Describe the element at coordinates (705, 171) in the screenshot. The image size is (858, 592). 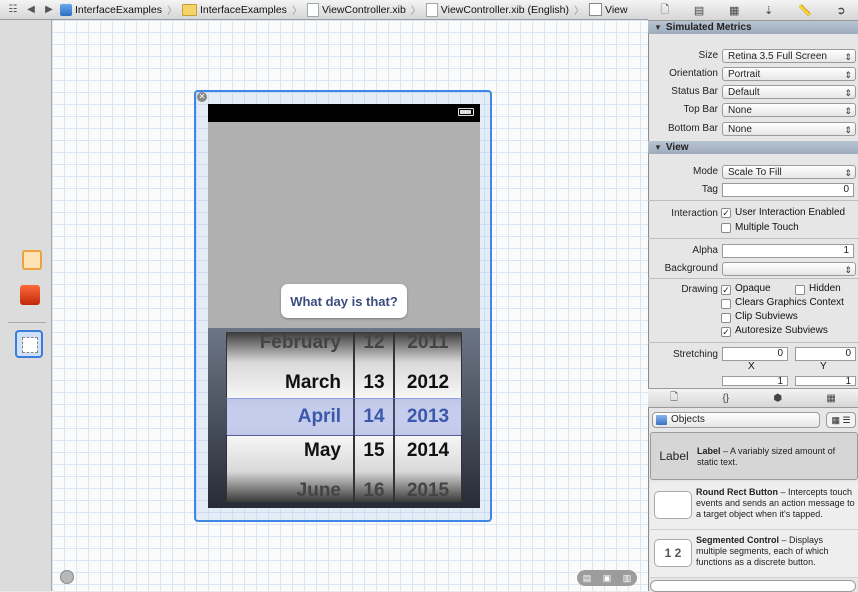
I see `mode-label: Mode` at that location.